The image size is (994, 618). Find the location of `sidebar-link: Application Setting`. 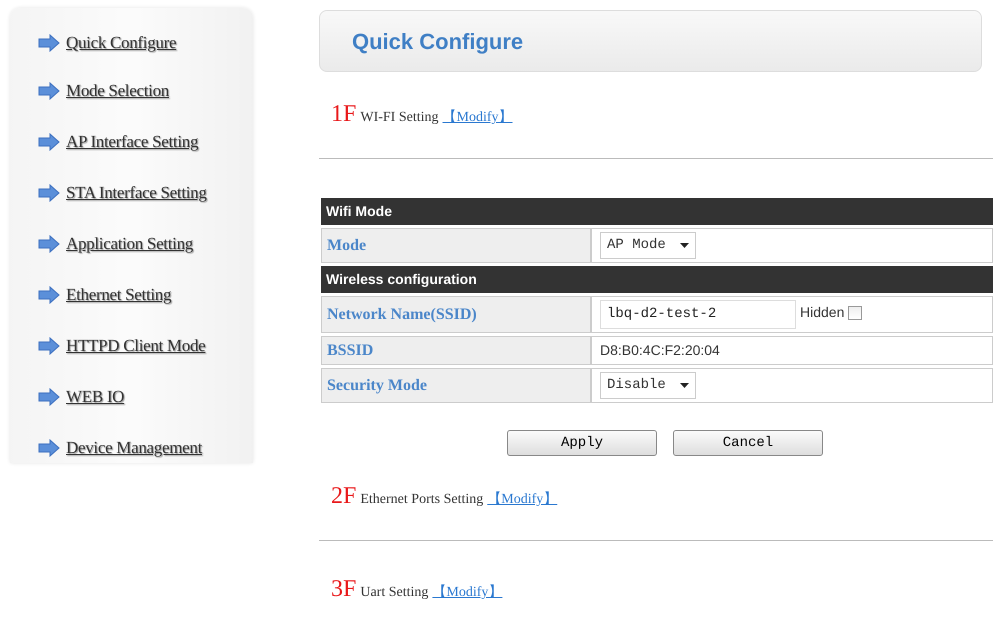

sidebar-link: Application Setting is located at coordinates (129, 243).